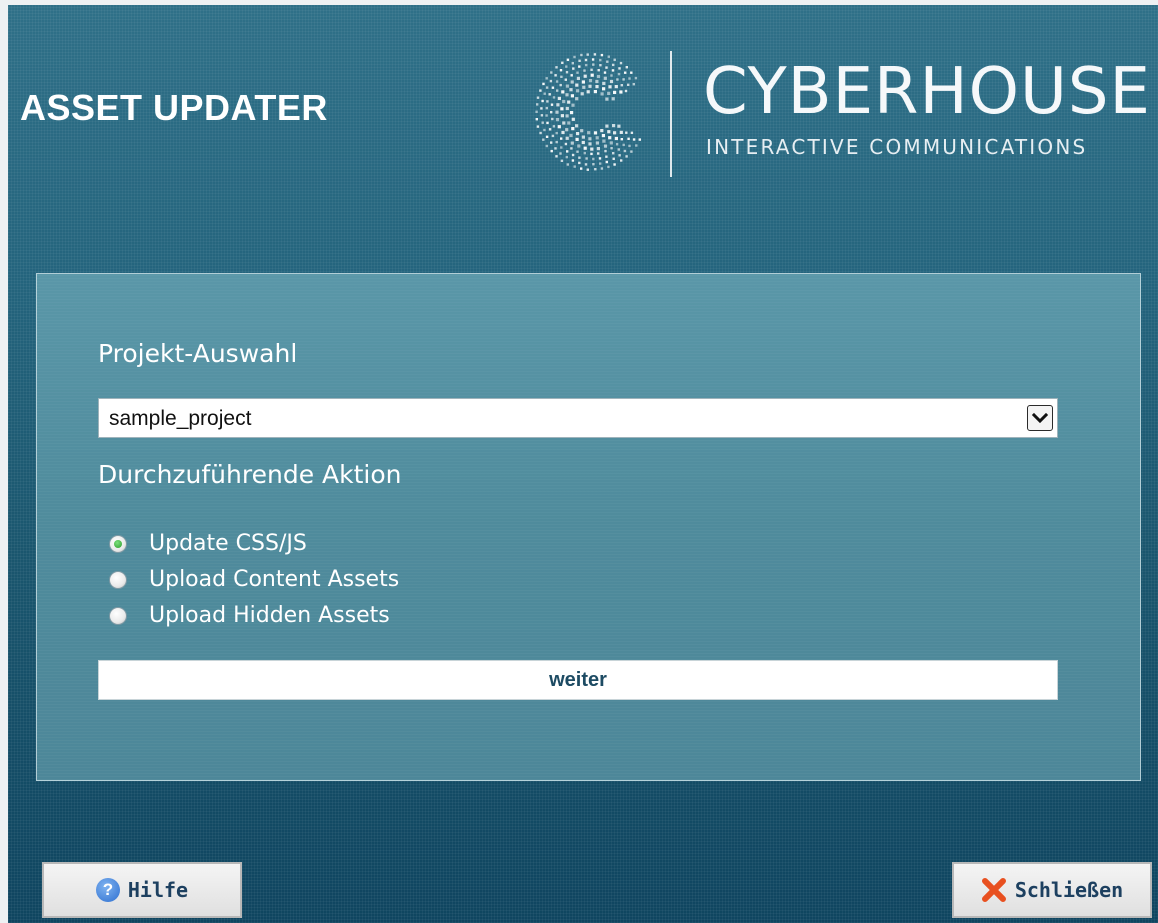 The height and width of the screenshot is (923, 1158). Describe the element at coordinates (250, 474) in the screenshot. I see `action-section-title: Durchzuführende Aktion` at that location.